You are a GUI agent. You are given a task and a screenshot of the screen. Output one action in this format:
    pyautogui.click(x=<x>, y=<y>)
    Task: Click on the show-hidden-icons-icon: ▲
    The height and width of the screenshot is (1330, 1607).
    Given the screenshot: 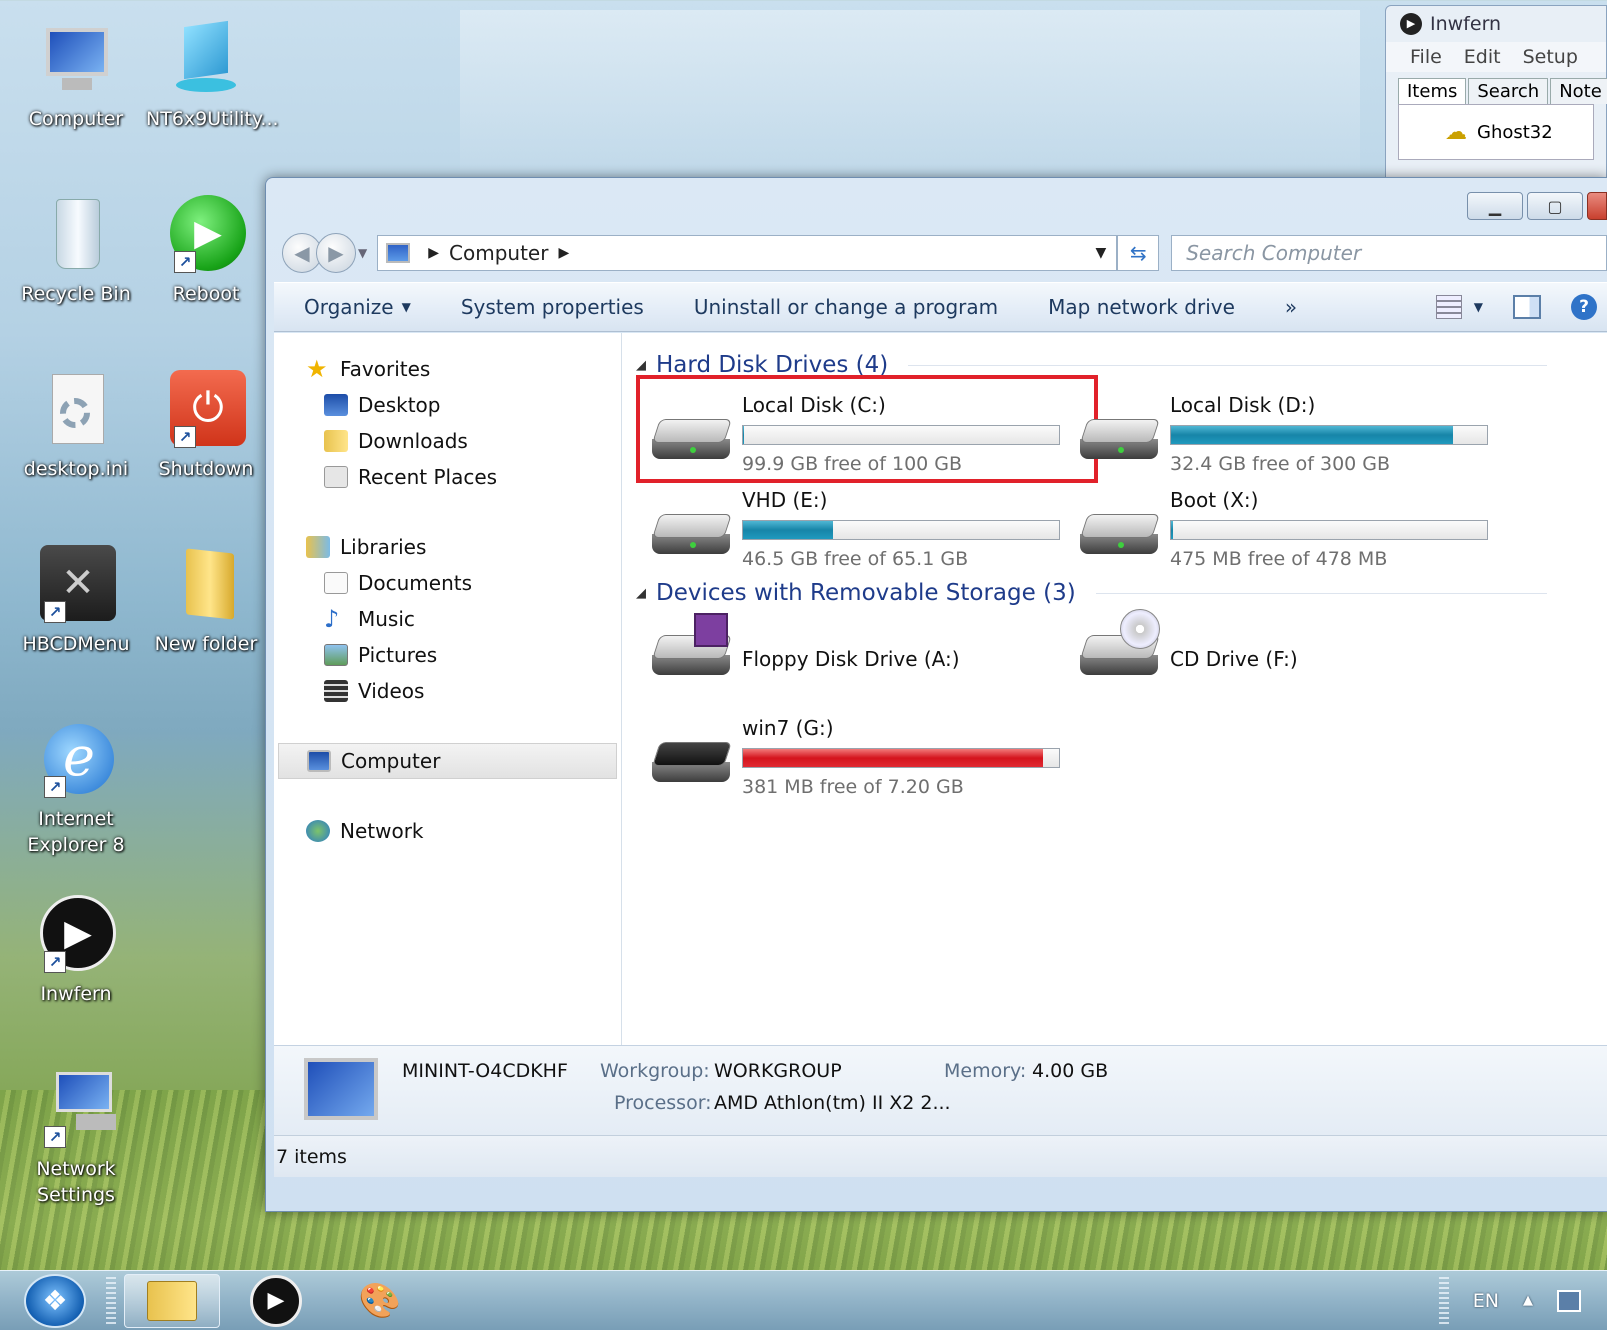 What is the action you would take?
    pyautogui.click(x=1528, y=1300)
    